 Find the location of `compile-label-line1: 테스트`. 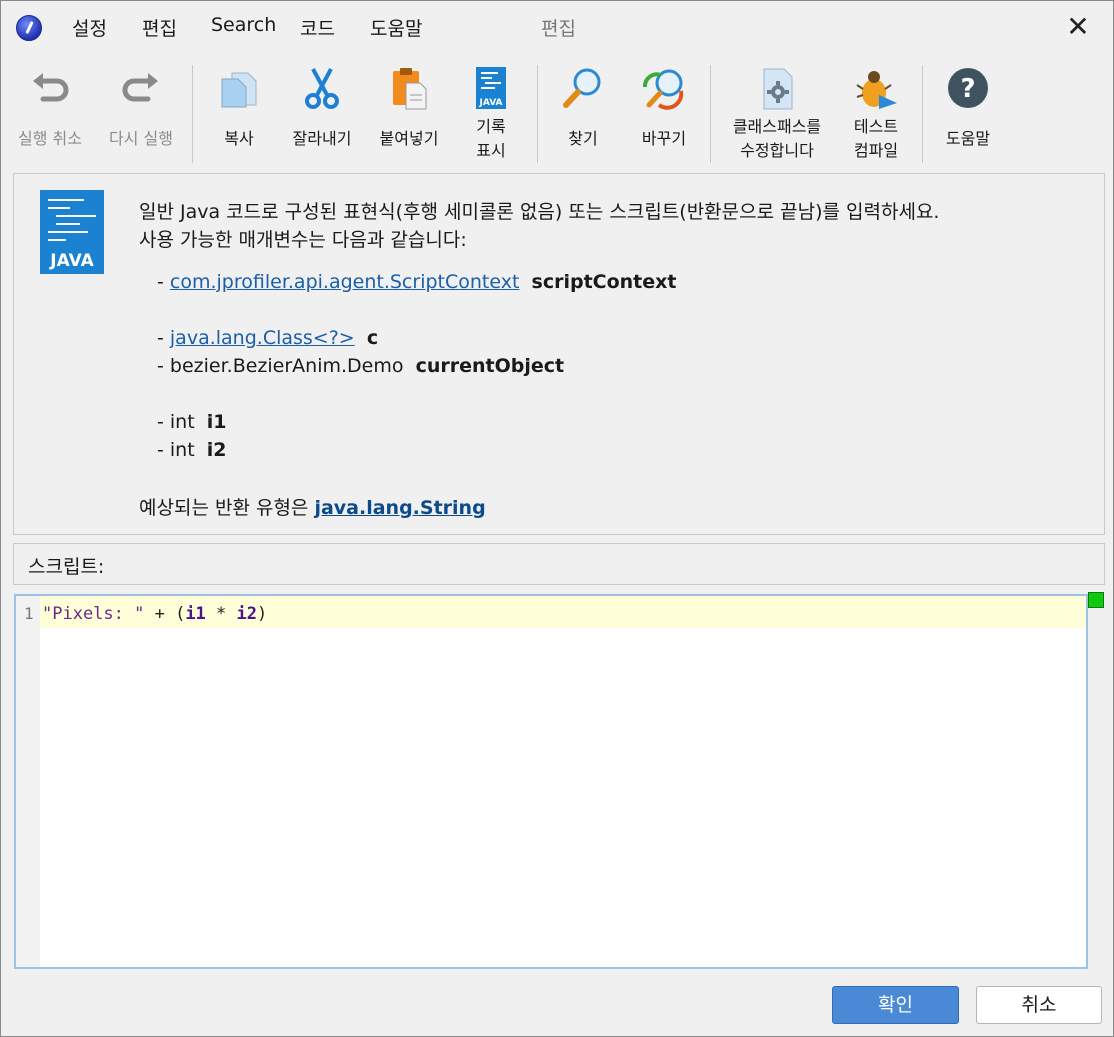

compile-label-line1: 테스트 is located at coordinates (876, 126).